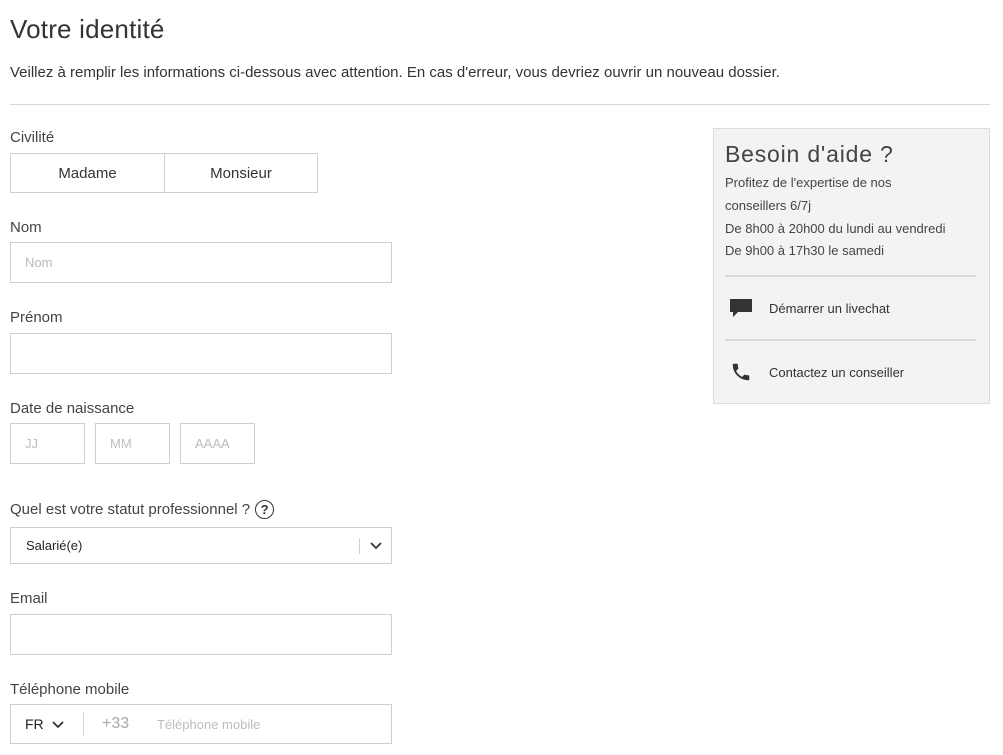 Image resolution: width=1003 pixels, height=755 pixels. What do you see at coordinates (217, 443) in the screenshot?
I see `birth-year-input` at bounding box center [217, 443].